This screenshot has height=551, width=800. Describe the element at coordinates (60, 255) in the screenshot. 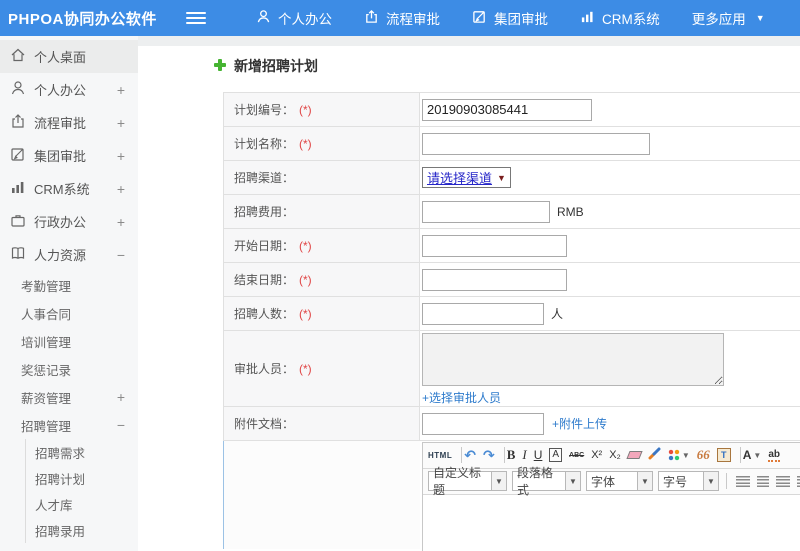

I see `sidebar-item-label: 人力资源` at that location.